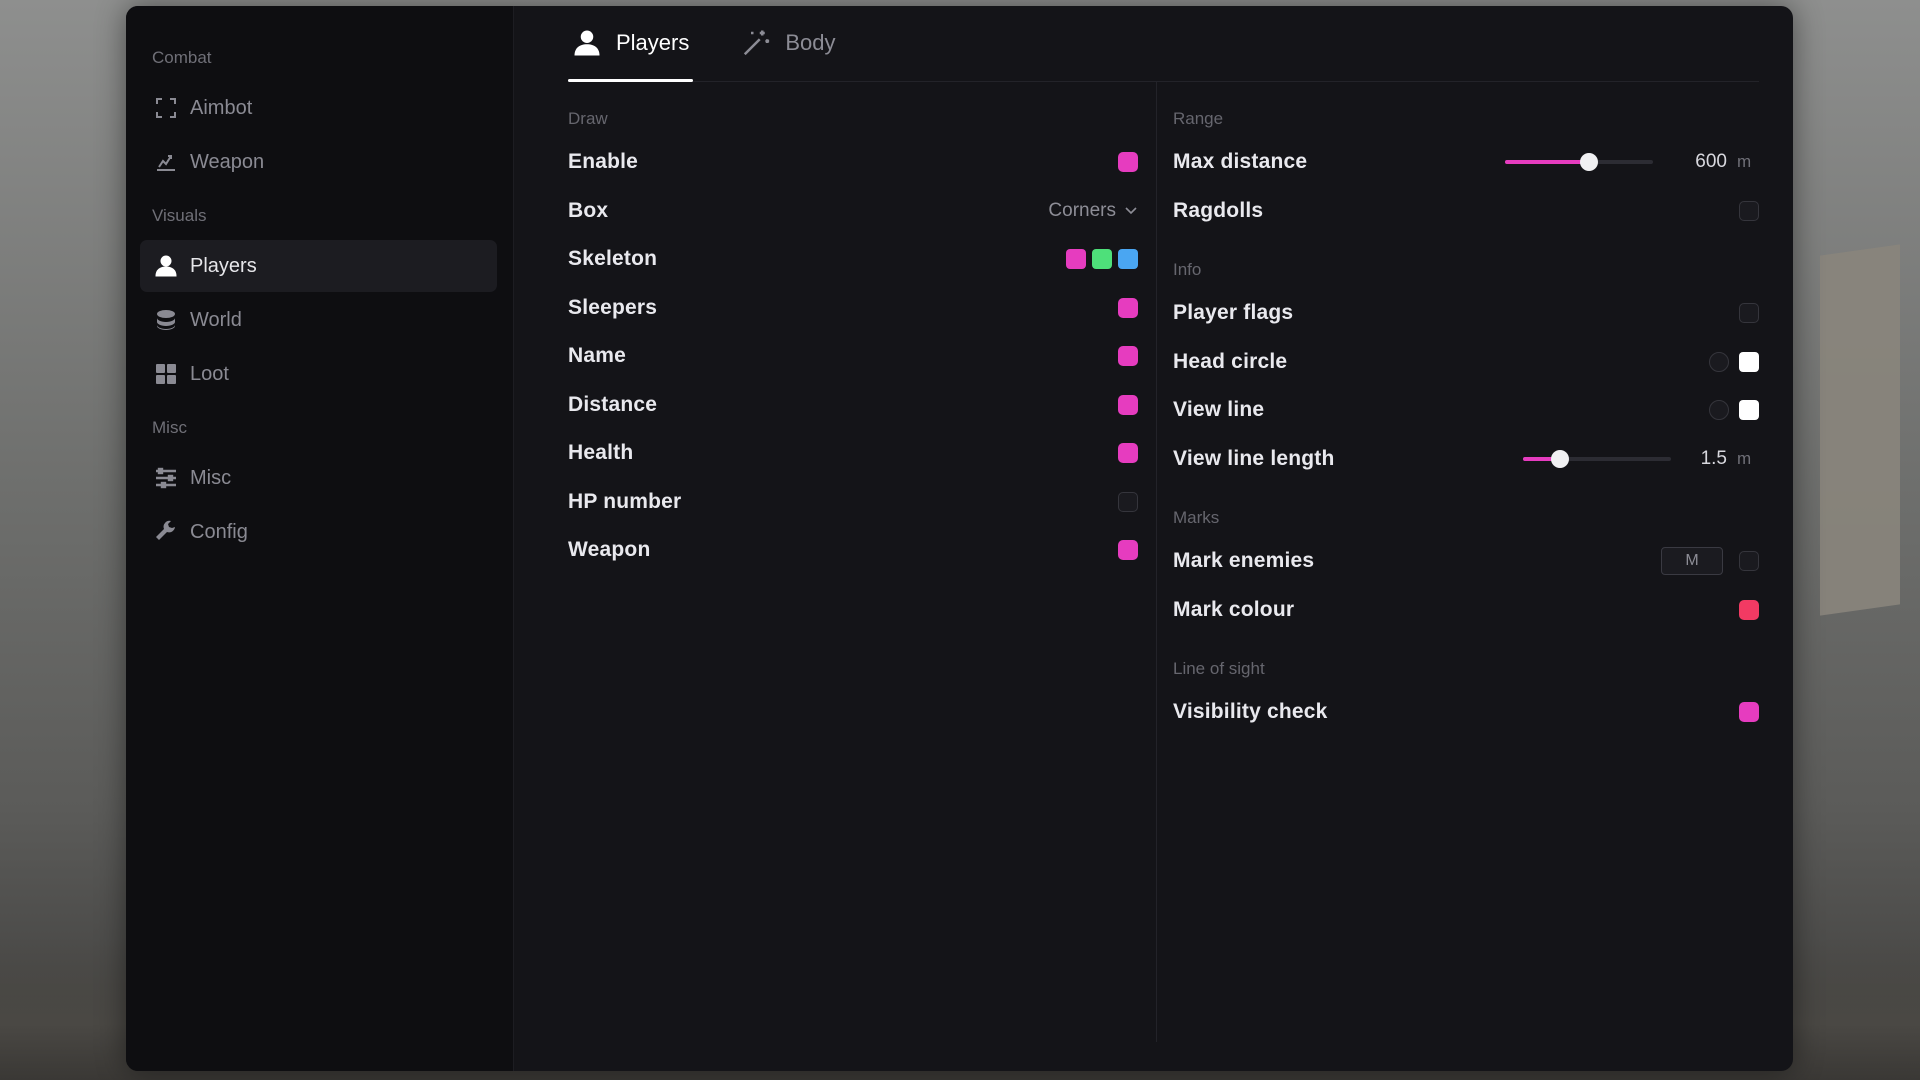 The image size is (1920, 1080). I want to click on visibility-check-checkbox, so click(1749, 712).